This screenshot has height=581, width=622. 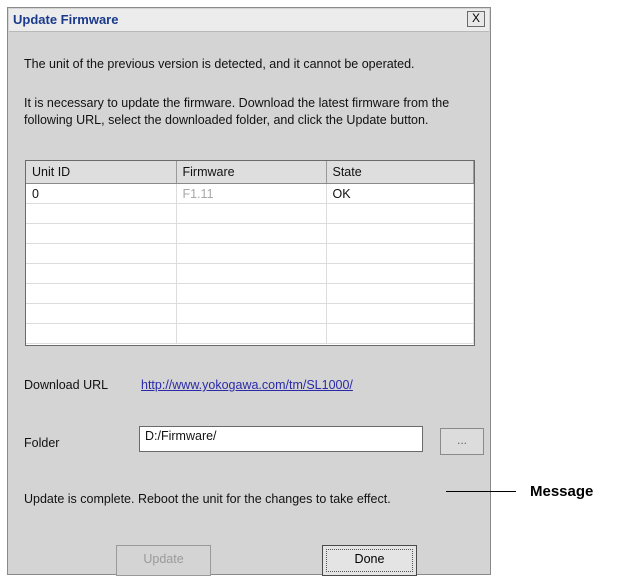 I want to click on callout-leader-line, so click(x=481, y=491).